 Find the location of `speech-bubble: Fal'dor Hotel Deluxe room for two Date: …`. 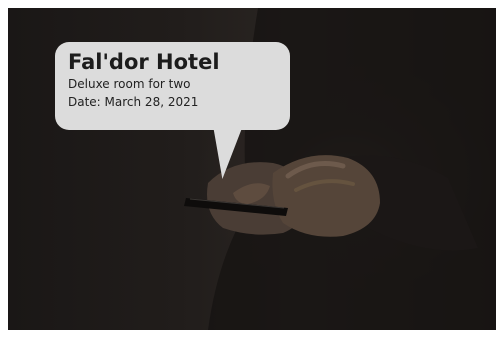

speech-bubble: Fal'dor Hotel Deluxe room for two Date: … is located at coordinates (172, 86).